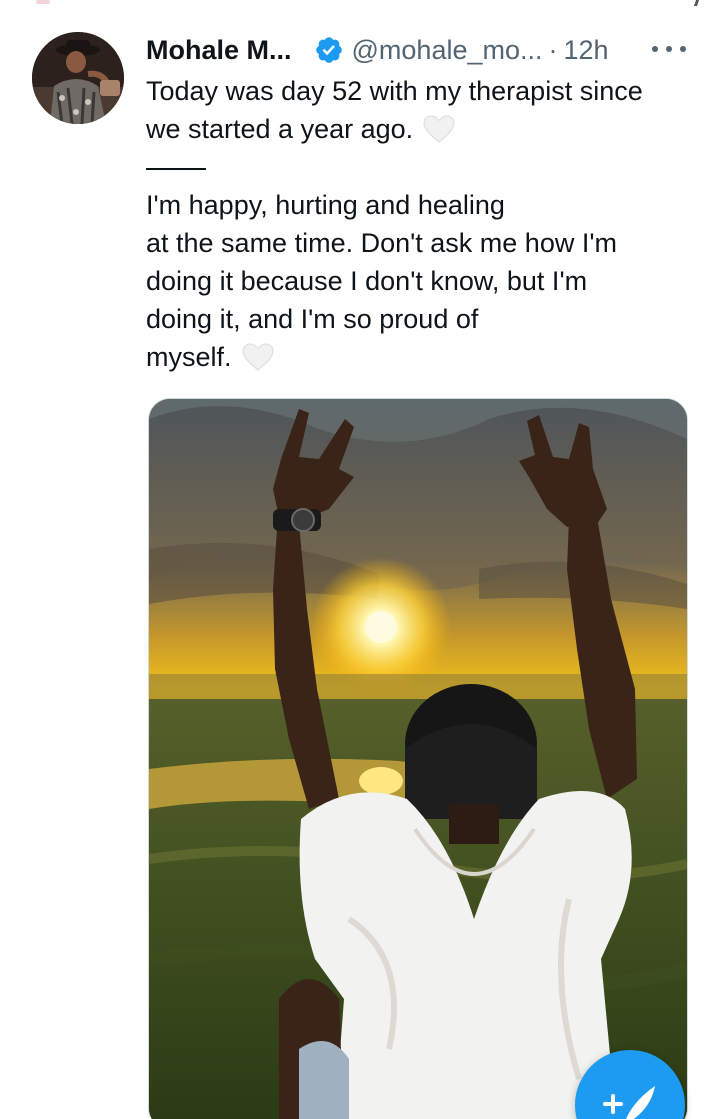 This screenshot has height=1119, width=720. I want to click on decorative-tick, so click(696, 3).